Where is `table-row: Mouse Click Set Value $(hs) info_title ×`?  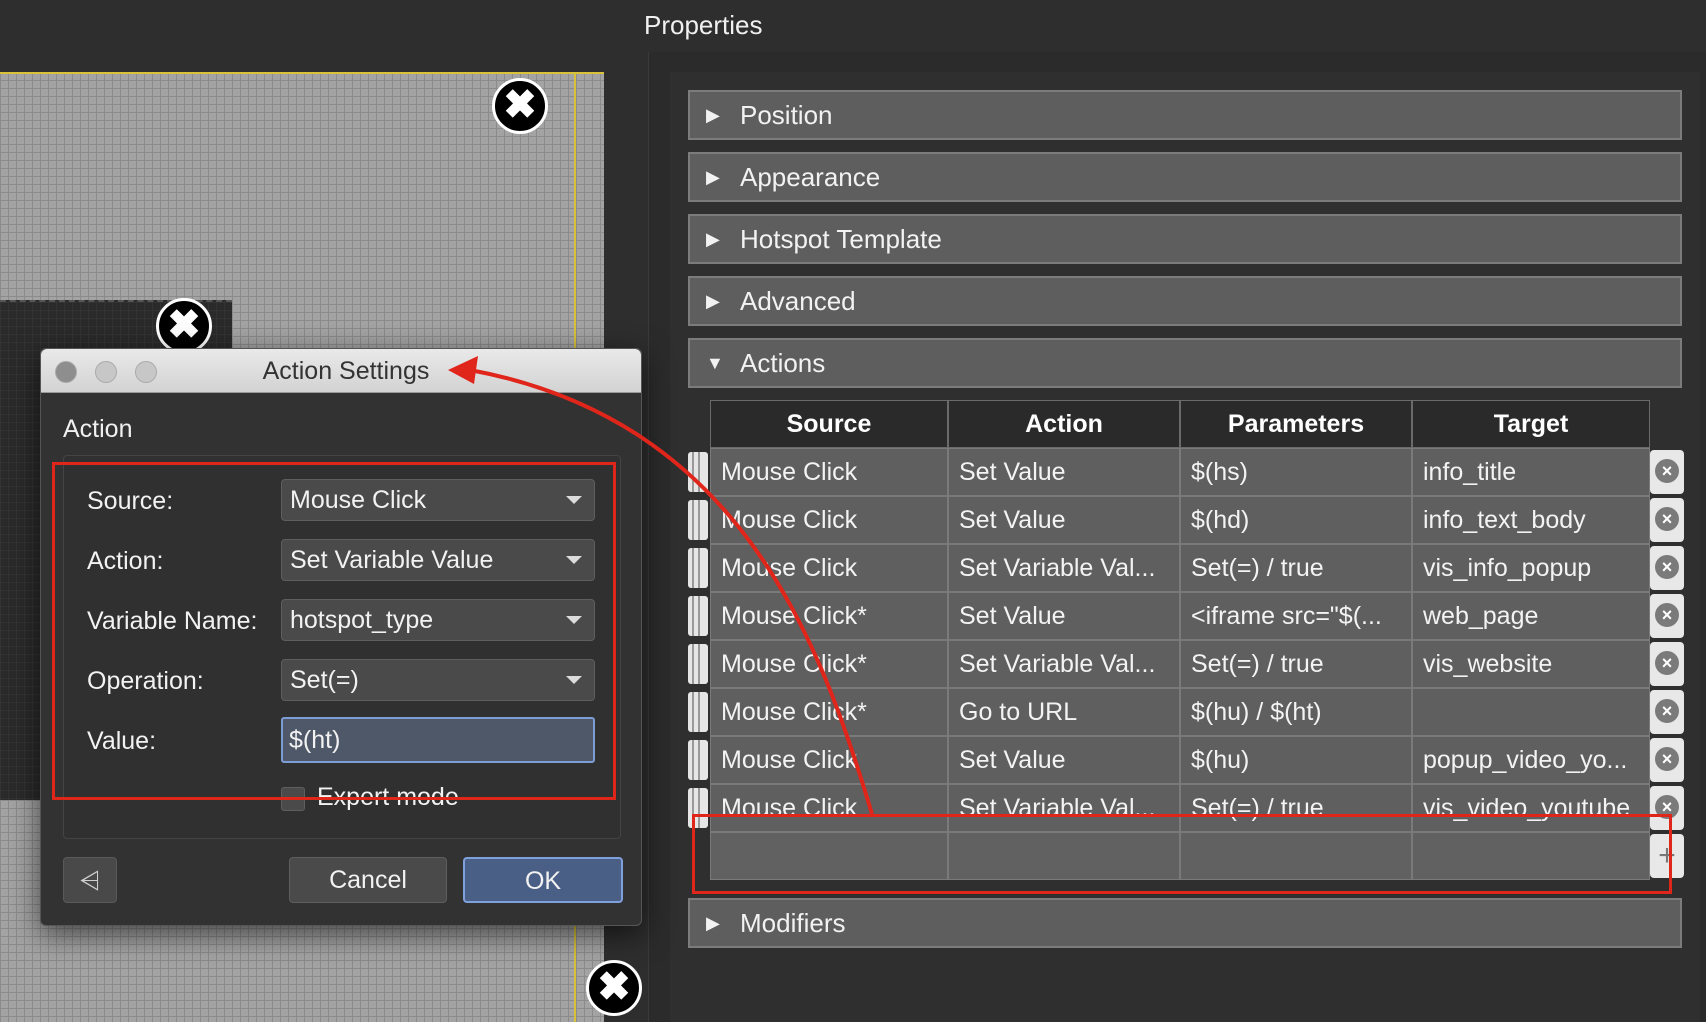 table-row: Mouse Click Set Value $(hs) info_title × is located at coordinates (1186, 472).